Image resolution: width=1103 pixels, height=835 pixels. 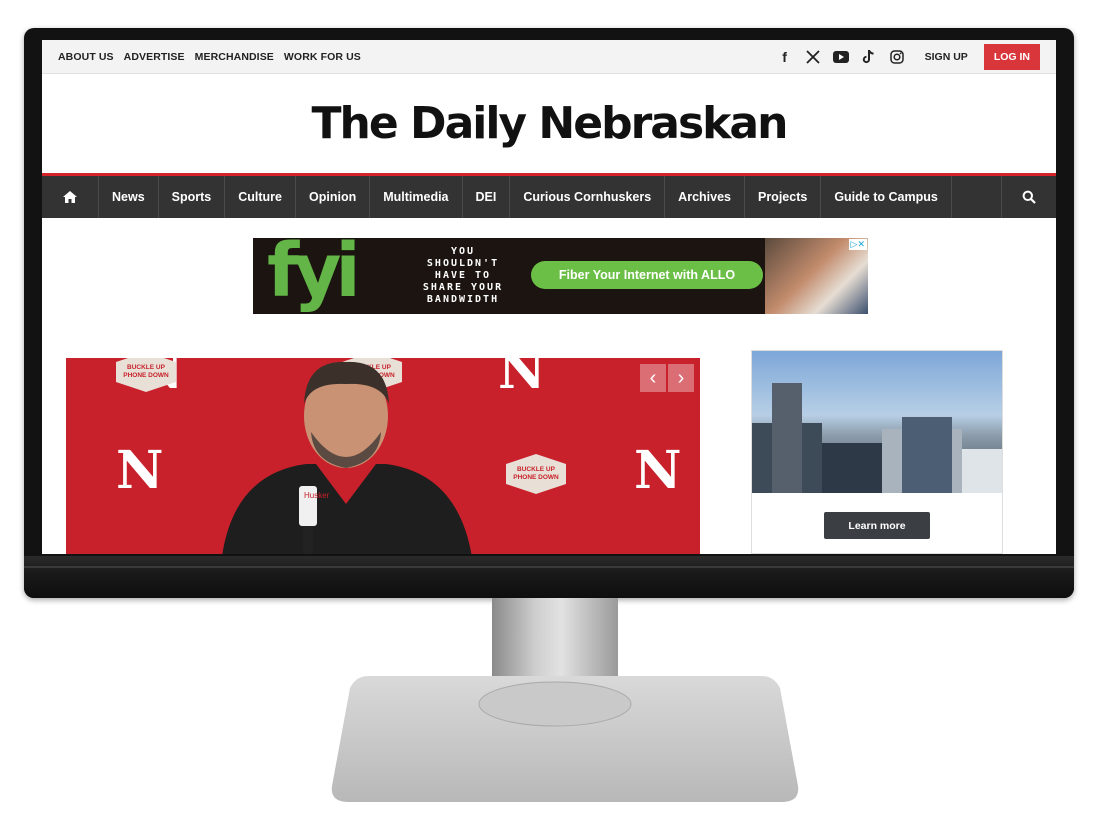 I want to click on work-for-us-link: WORK FOR US, so click(x=322, y=57).